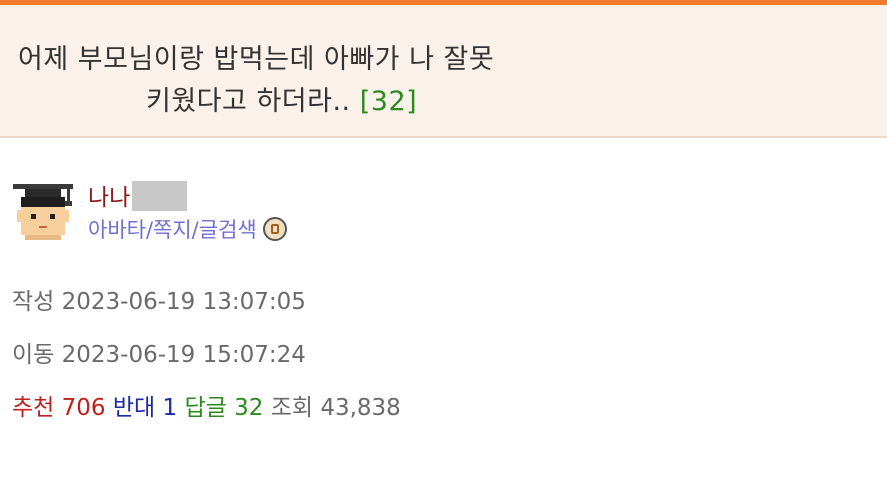 Image resolution: width=887 pixels, height=495 pixels. What do you see at coordinates (83, 408) in the screenshot?
I see `recommend-count: 706` at bounding box center [83, 408].